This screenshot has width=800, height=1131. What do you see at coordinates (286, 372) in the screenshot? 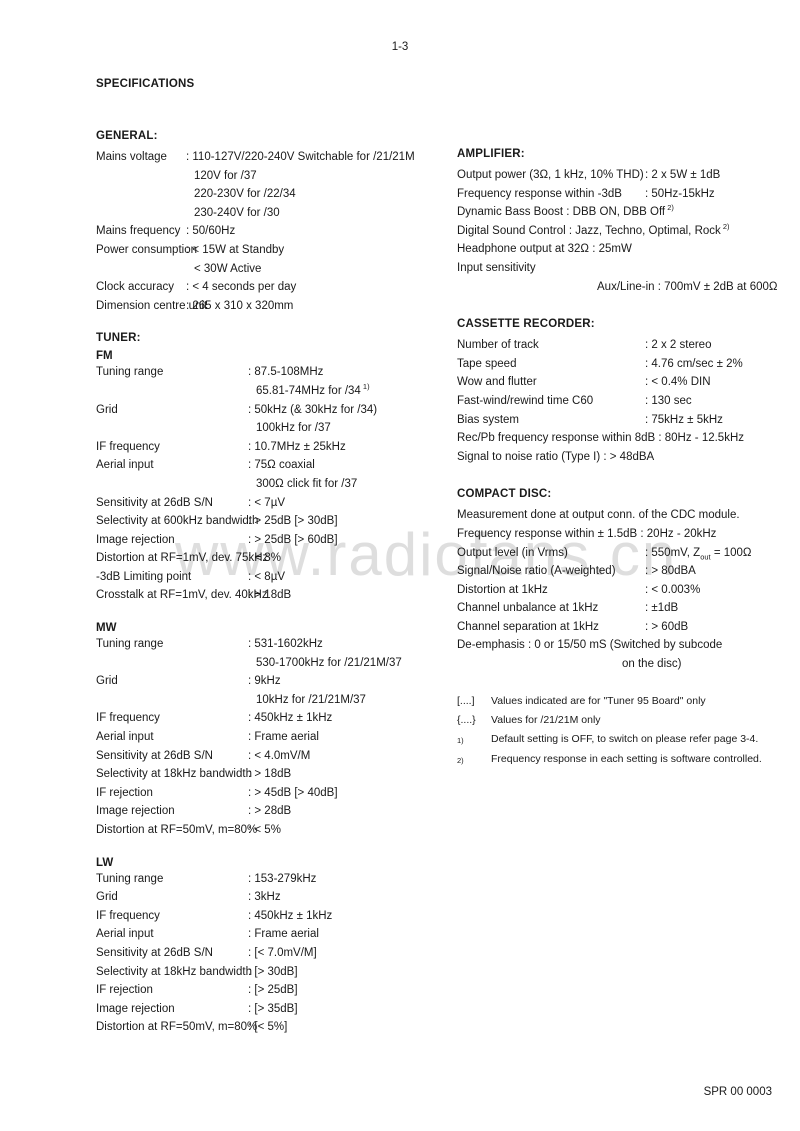
I see `spec-value: : 87.5-108MHz` at bounding box center [286, 372].